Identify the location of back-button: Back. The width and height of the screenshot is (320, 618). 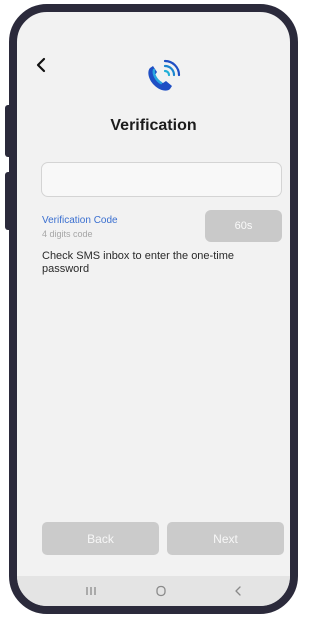
(100, 538).